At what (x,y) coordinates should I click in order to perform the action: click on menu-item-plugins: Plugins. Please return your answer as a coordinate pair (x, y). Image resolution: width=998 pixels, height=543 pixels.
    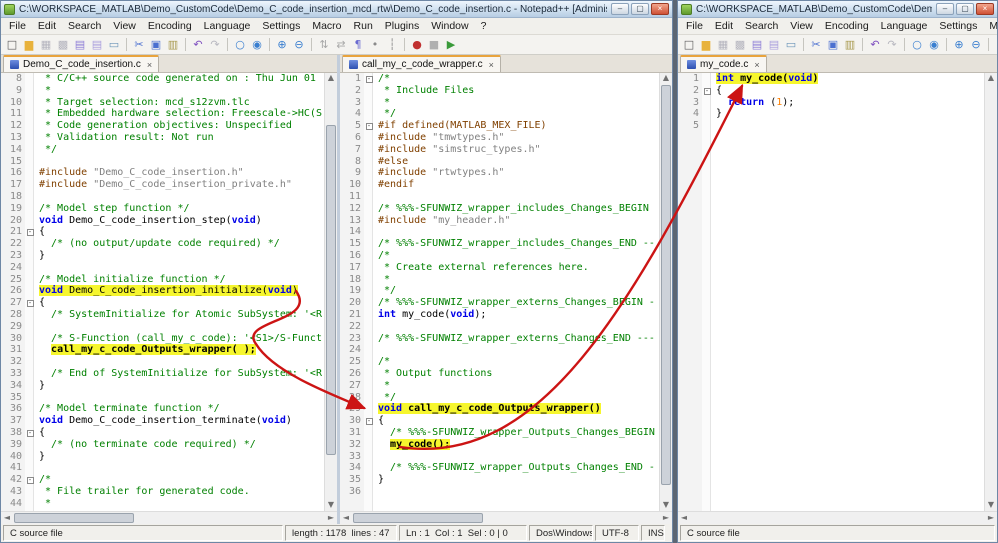
    Looking at the image, I should click on (402, 26).